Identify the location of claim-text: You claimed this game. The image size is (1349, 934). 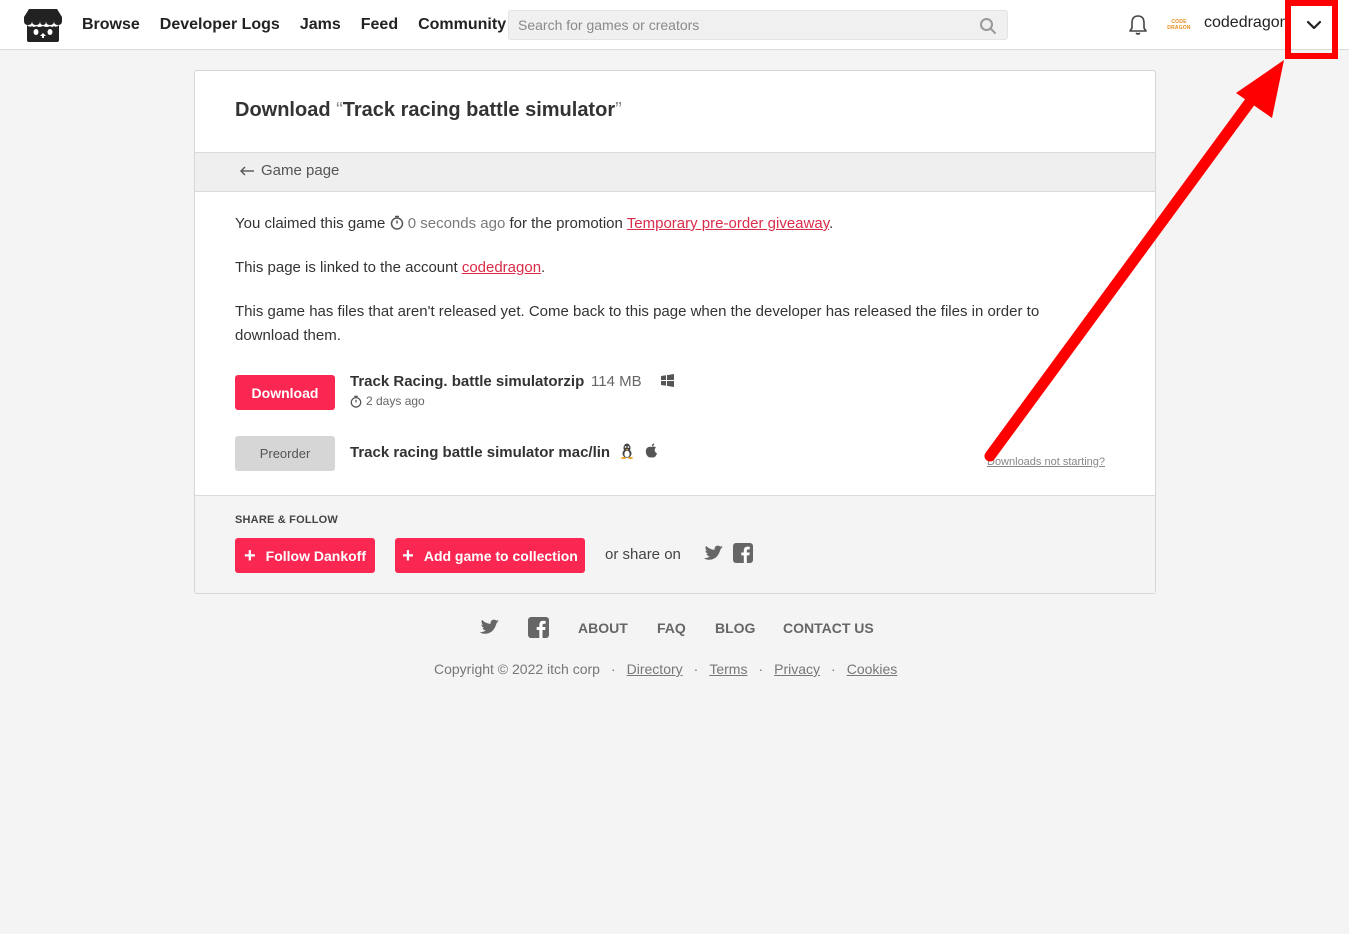
(310, 223).